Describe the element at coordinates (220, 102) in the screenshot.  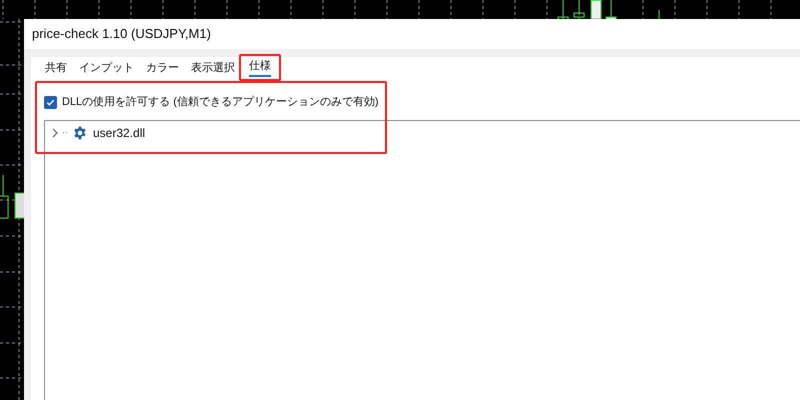
I see `checkbox-label: DLLの使用を許可する (信頼できるアプリケーションのみで有効)` at that location.